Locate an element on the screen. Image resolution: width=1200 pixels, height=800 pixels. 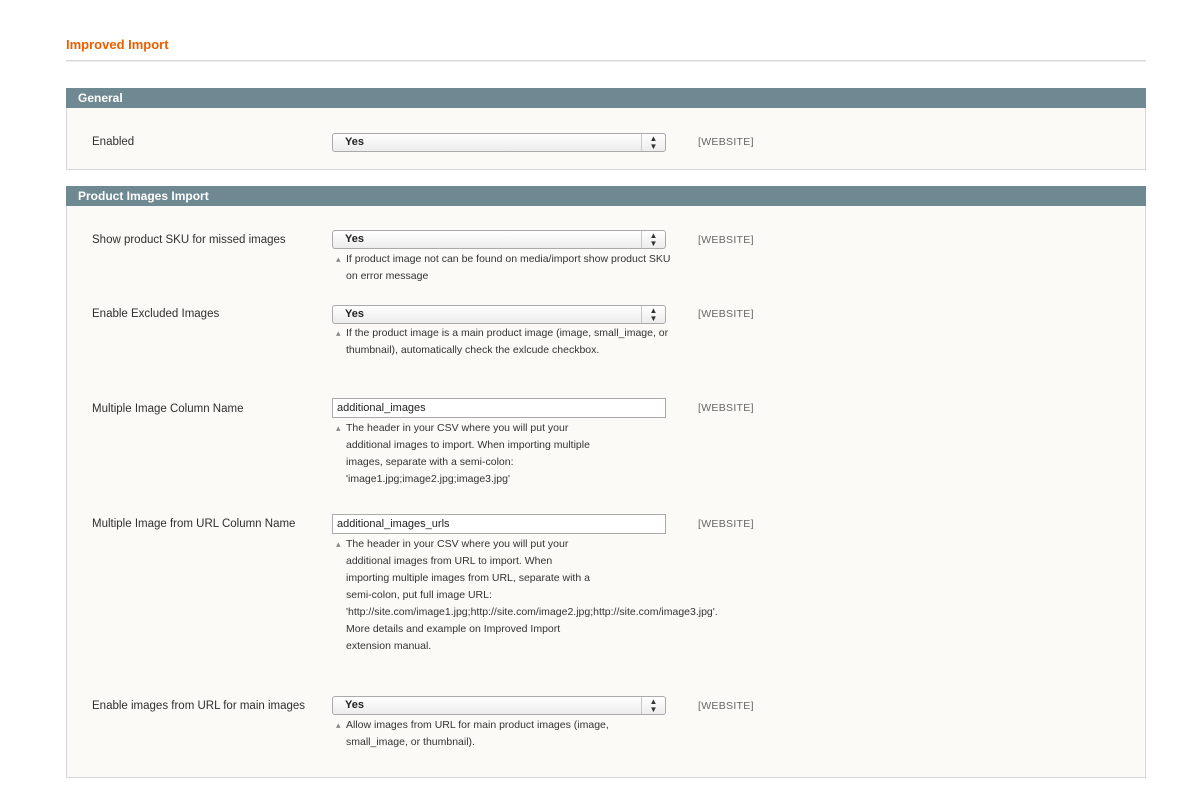
field-label-show-sku: Show product SKU for missed images is located at coordinates (189, 240).